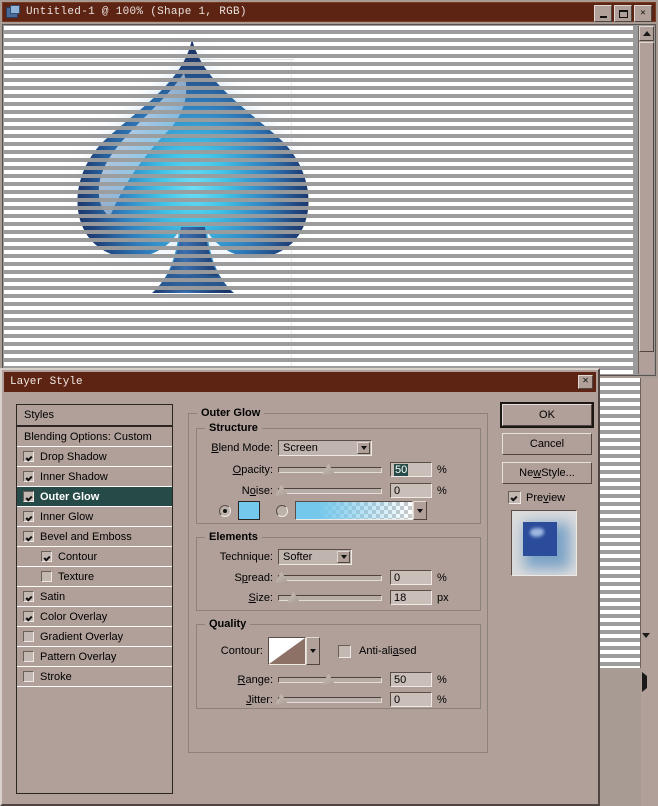  What do you see at coordinates (94, 597) in the screenshot?
I see `style-item-satin: Satin` at bounding box center [94, 597].